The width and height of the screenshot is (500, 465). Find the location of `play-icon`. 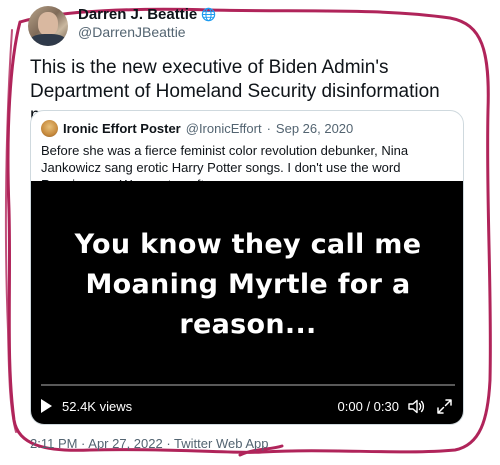

play-icon is located at coordinates (46, 406).